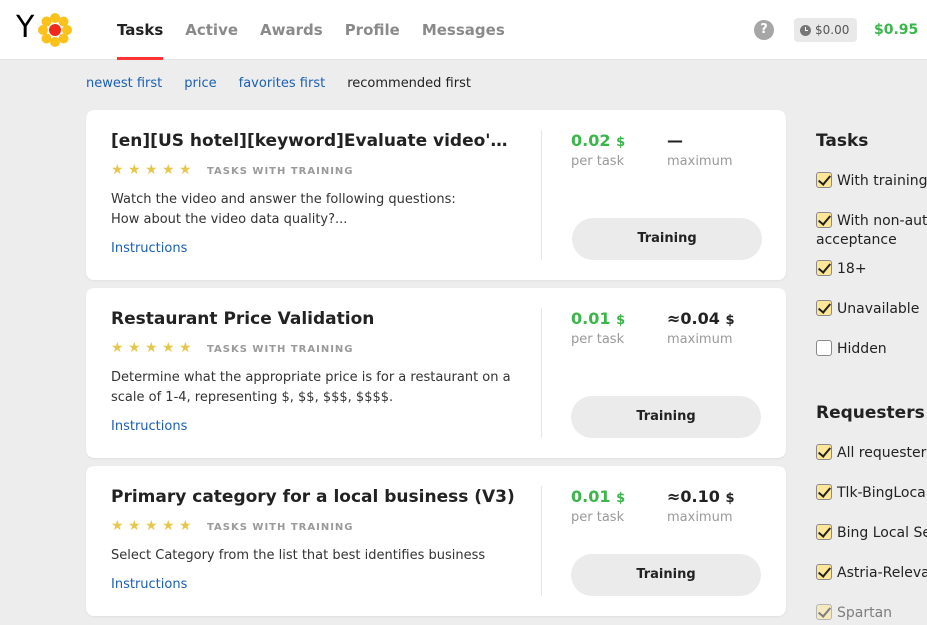  I want to click on tasks-filter-heading: Tasks, so click(842, 141).